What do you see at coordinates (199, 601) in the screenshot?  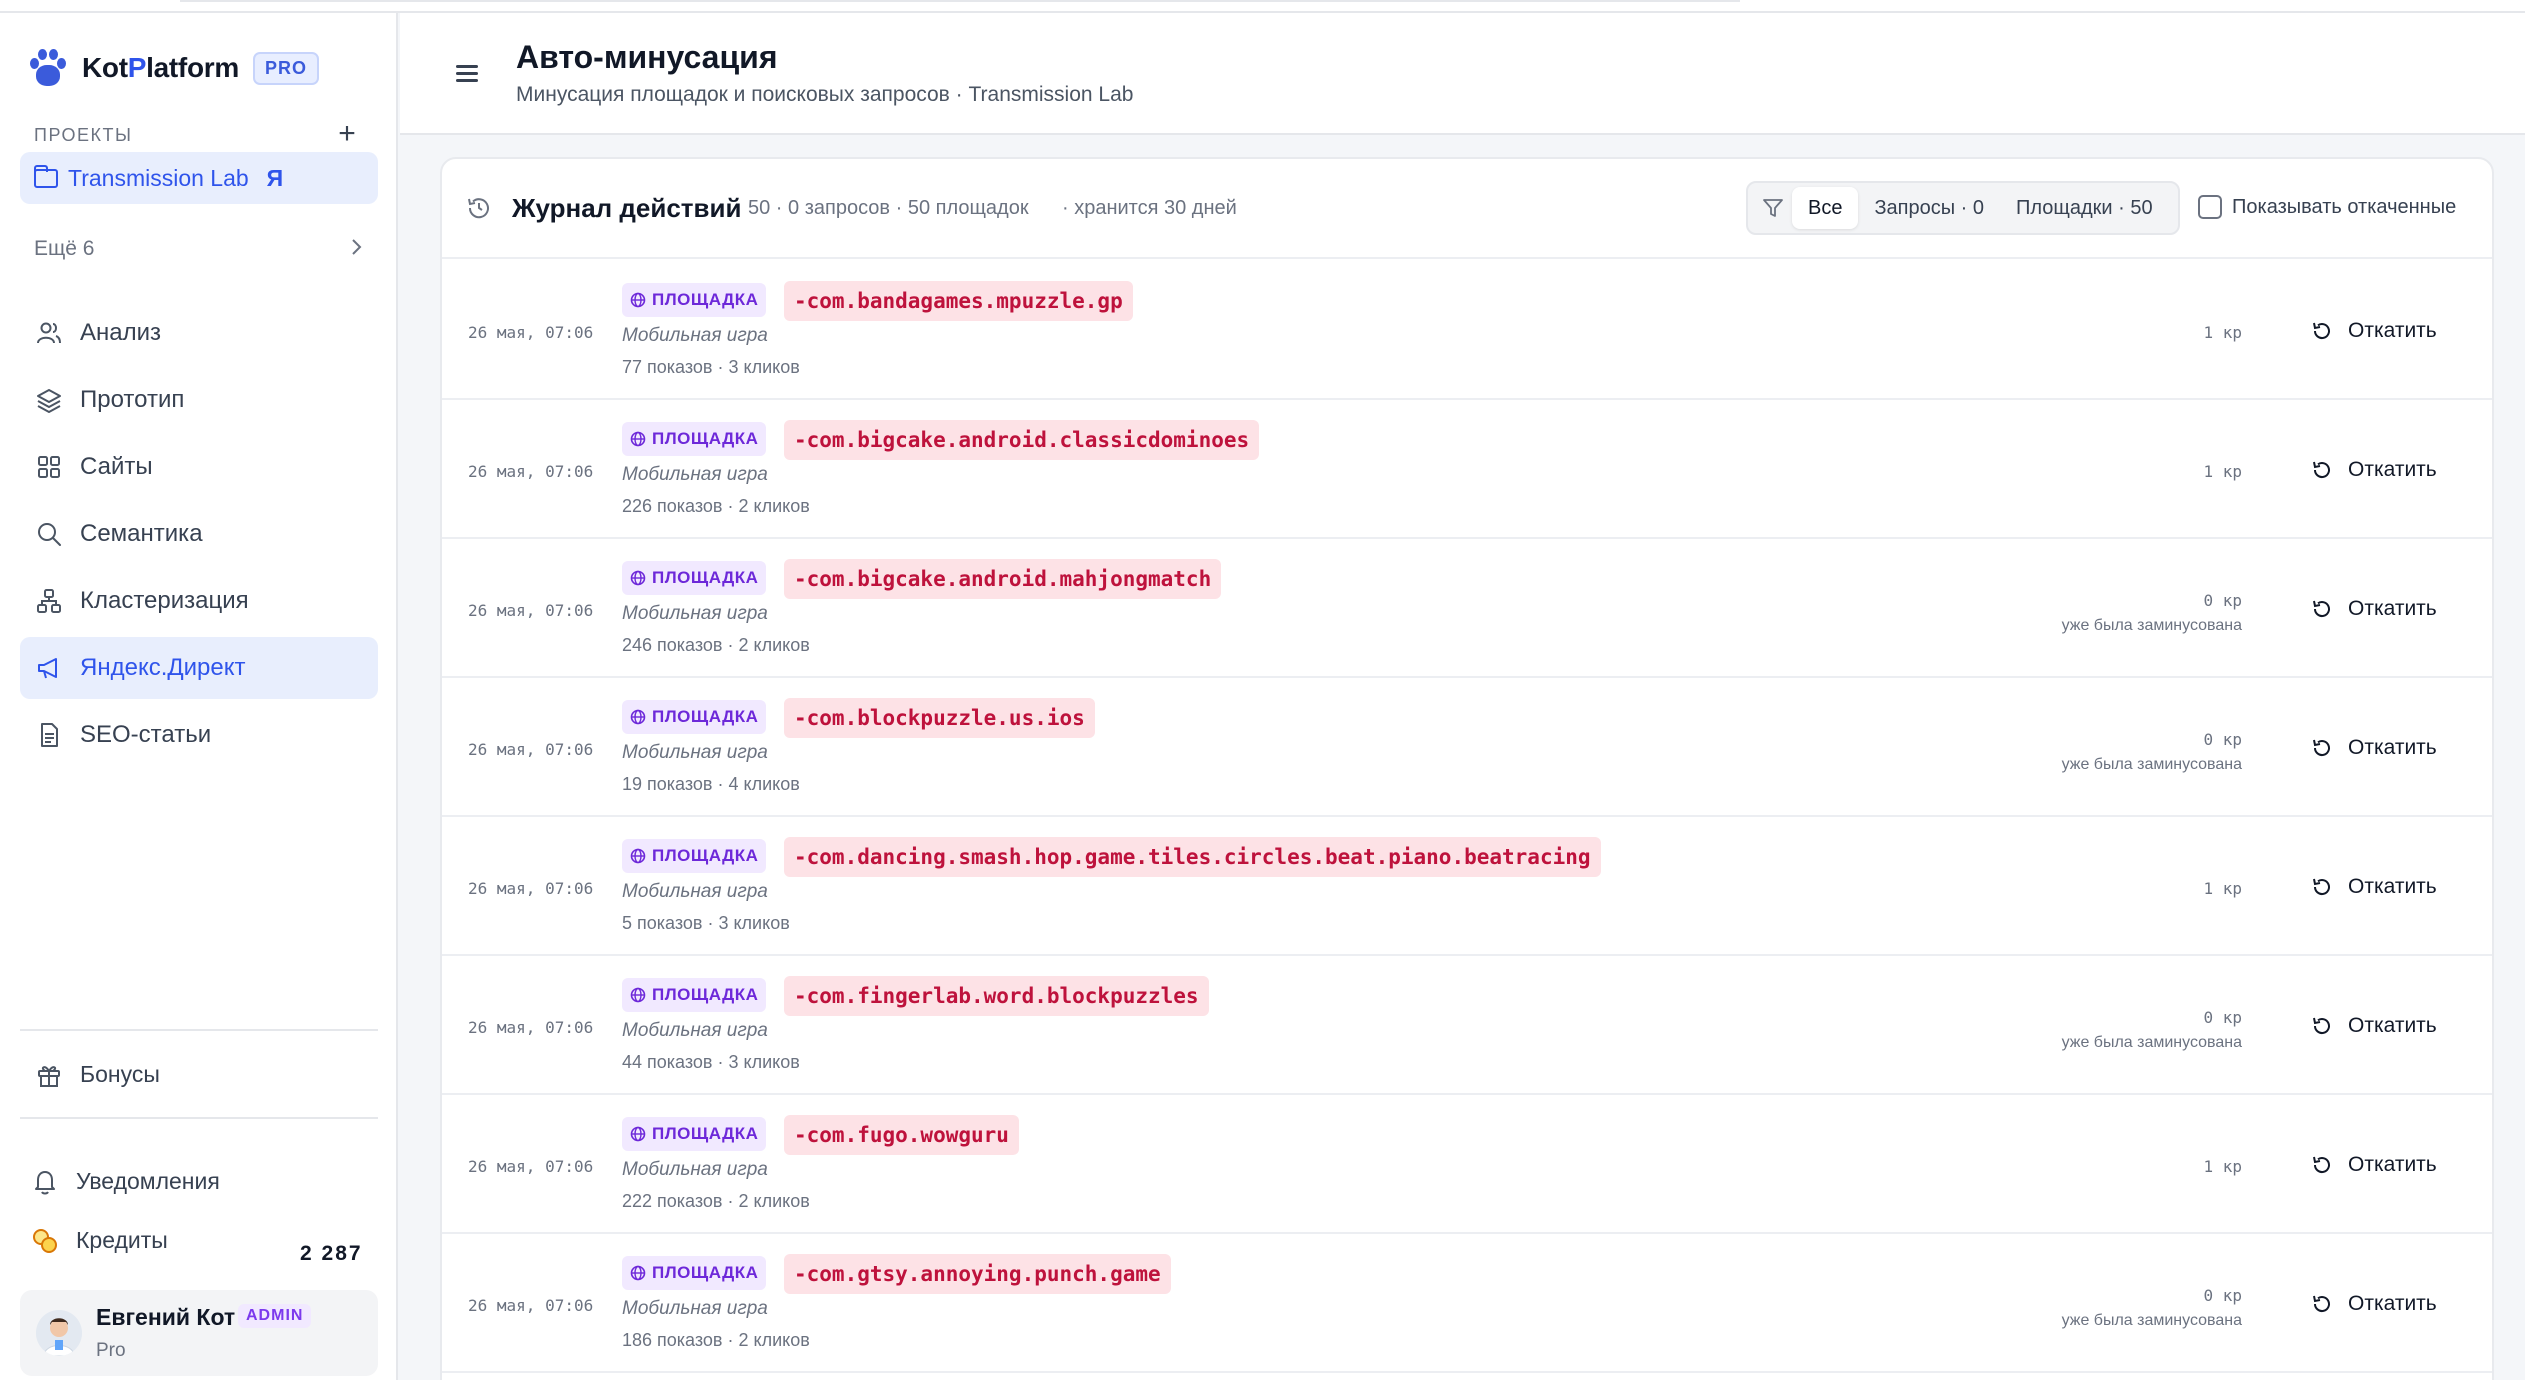 I see `nav-item-clustering: Кластеризация` at bounding box center [199, 601].